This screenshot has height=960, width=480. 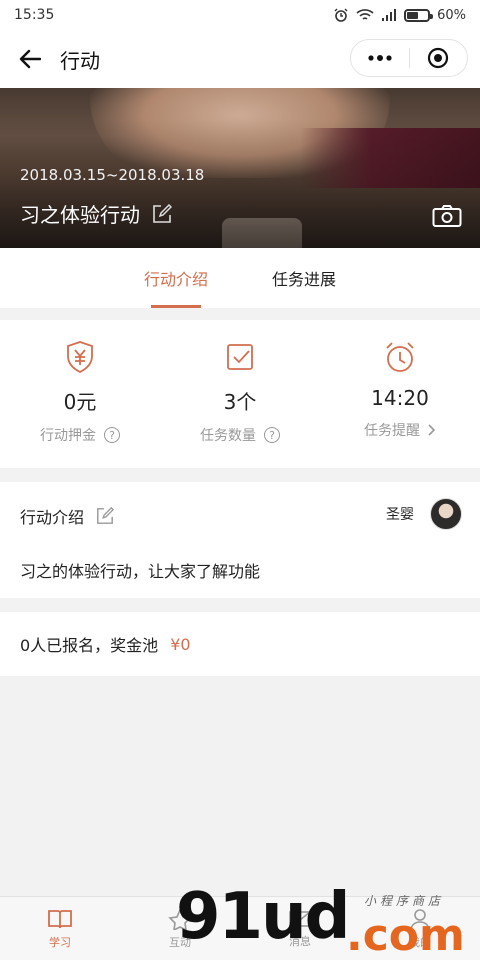 What do you see at coordinates (89, 645) in the screenshot?
I see `signup-count-text: 0人已报名，奖金池` at bounding box center [89, 645].